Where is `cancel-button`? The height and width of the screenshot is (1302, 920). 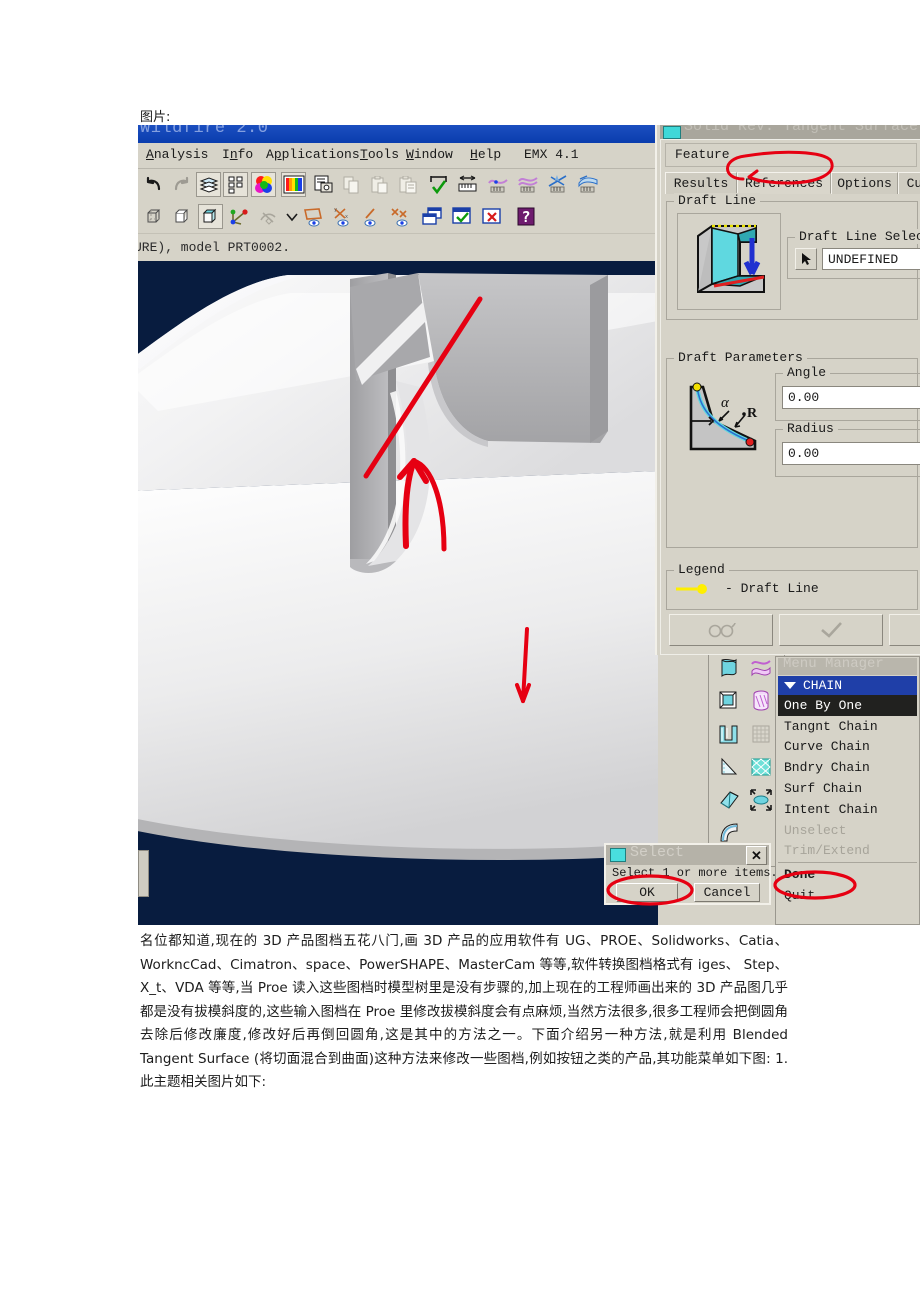
cancel-button is located at coordinates (904, 630).